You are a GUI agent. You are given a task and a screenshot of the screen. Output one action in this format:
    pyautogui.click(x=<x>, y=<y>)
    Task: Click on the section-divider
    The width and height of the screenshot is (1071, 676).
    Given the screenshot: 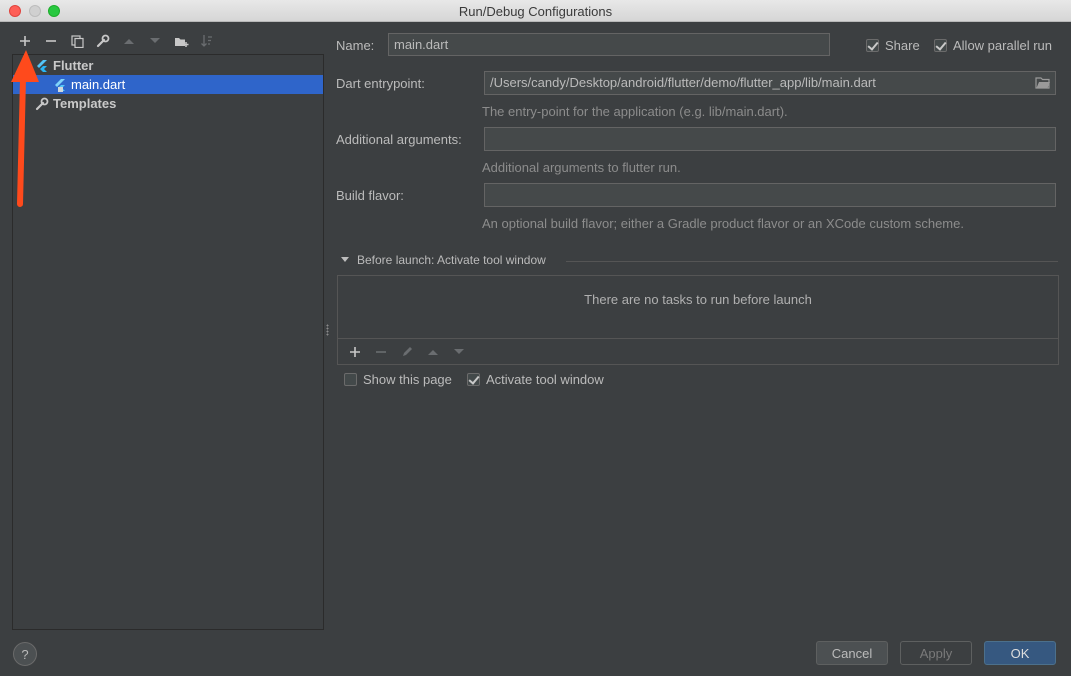 What is the action you would take?
    pyautogui.click(x=812, y=261)
    